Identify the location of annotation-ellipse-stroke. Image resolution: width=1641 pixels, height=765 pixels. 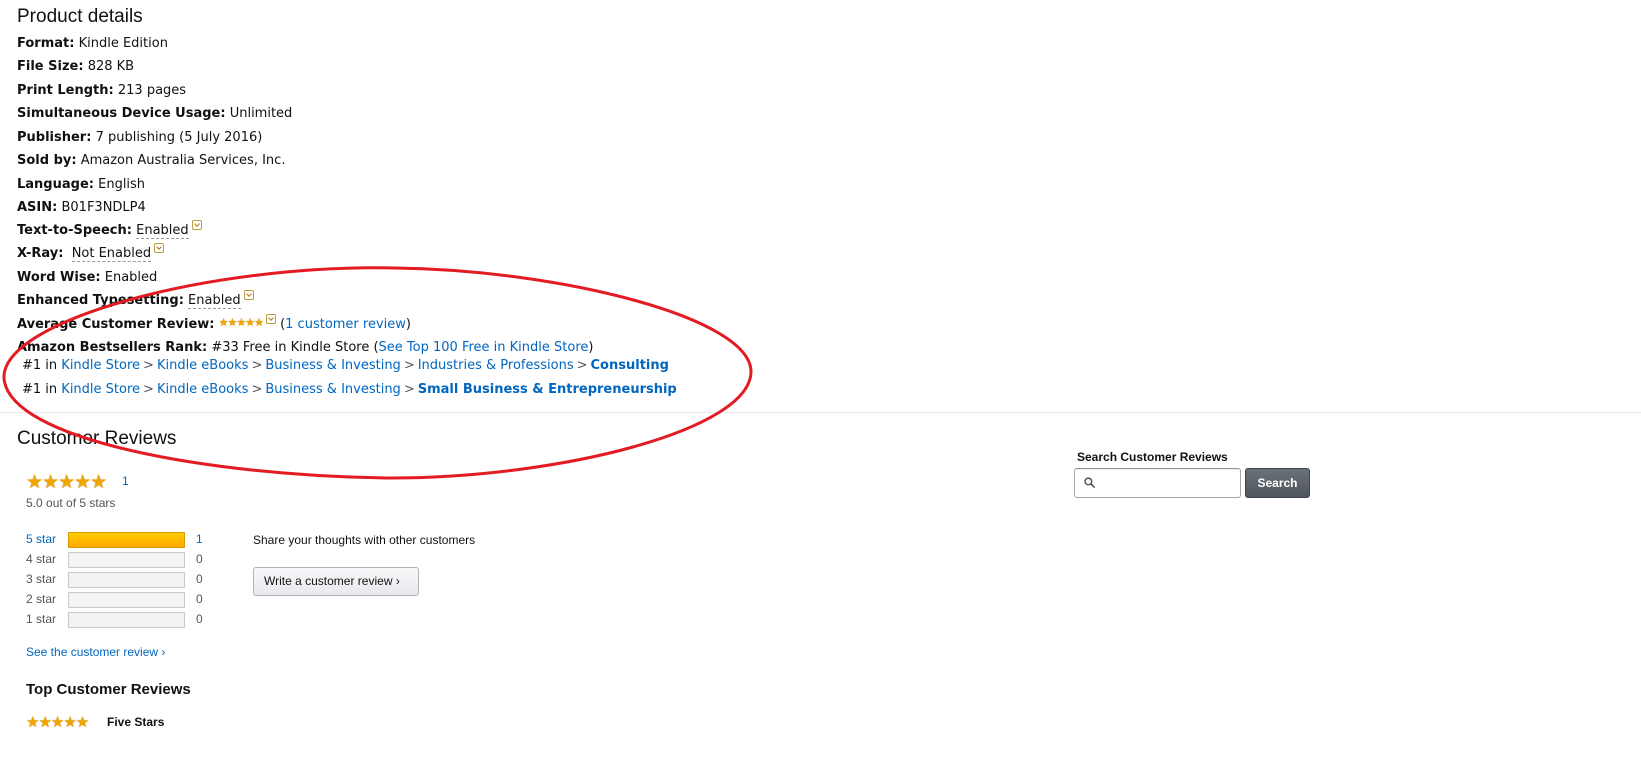
(377, 373).